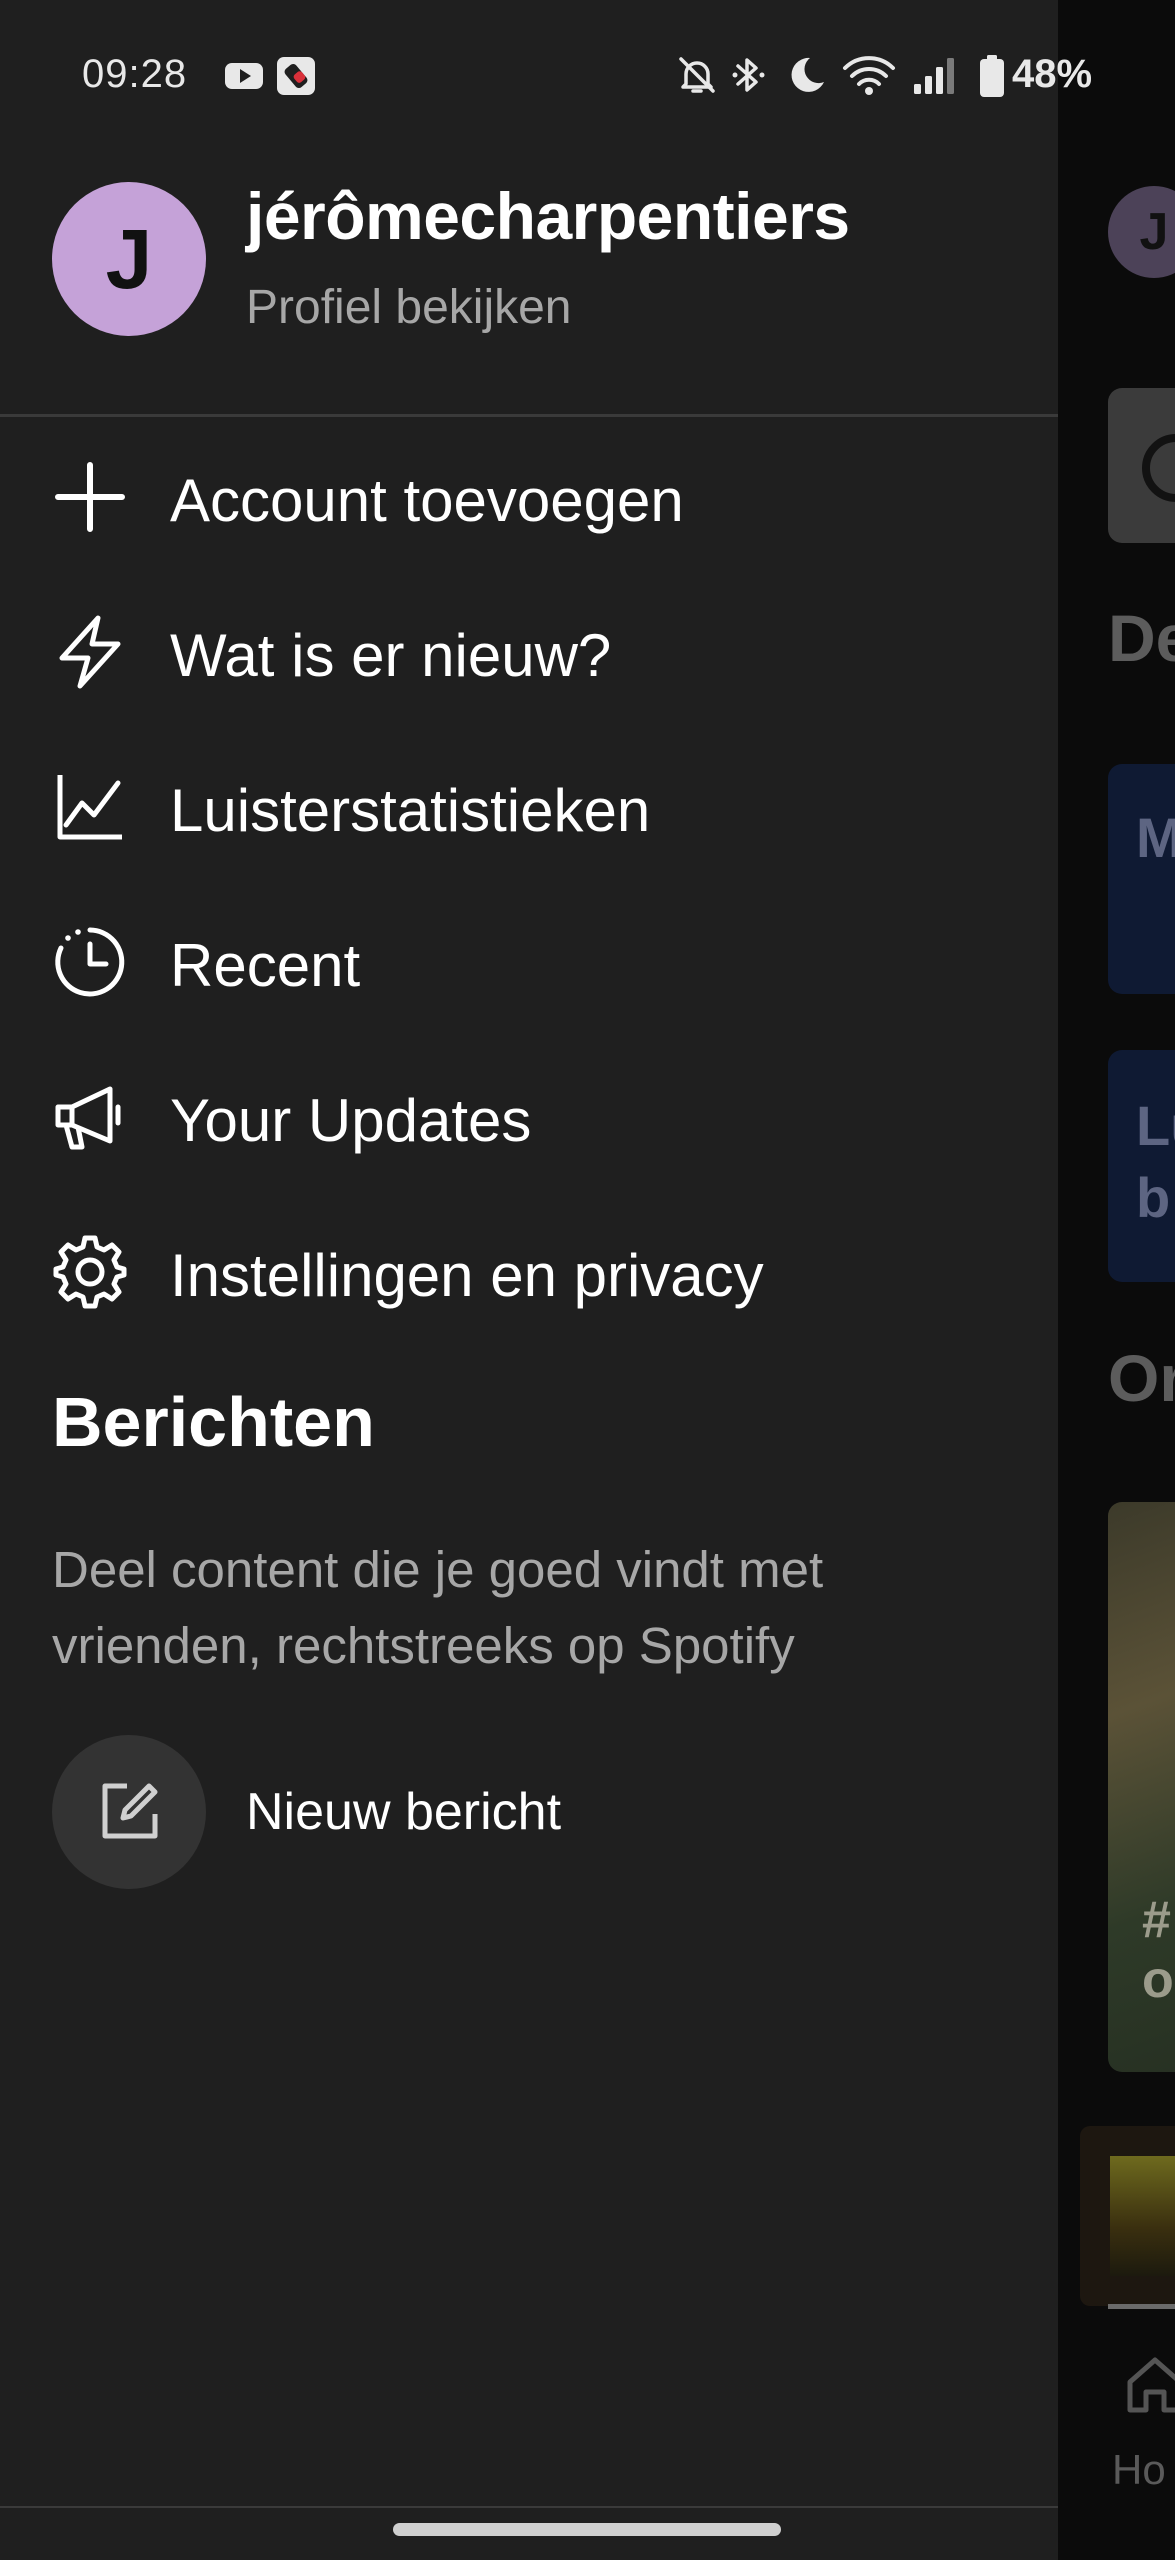  I want to click on background-avatar: J, so click(1141, 232).